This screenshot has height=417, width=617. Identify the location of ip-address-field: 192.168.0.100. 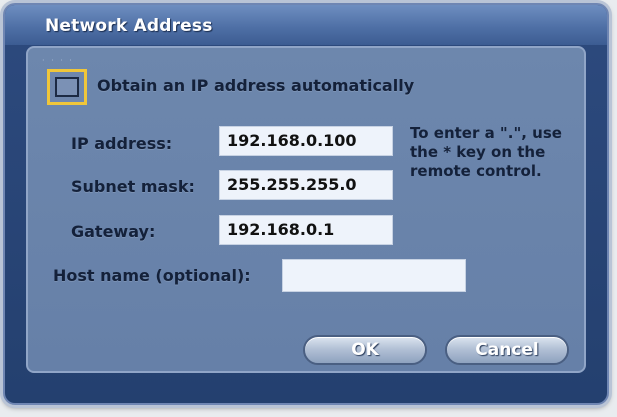
(306, 141).